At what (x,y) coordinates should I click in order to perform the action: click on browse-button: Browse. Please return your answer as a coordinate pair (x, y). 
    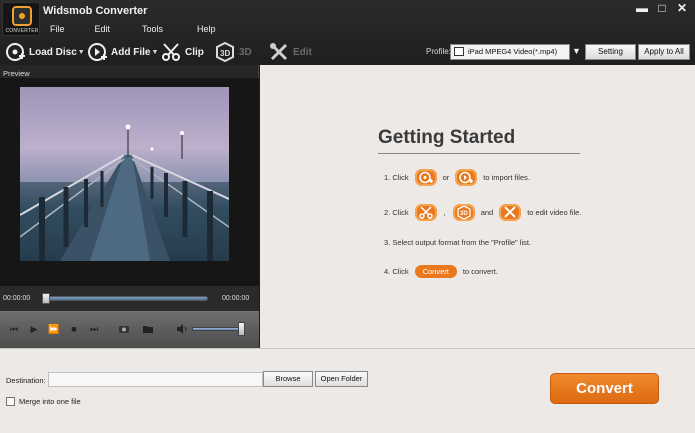
    Looking at the image, I should click on (288, 379).